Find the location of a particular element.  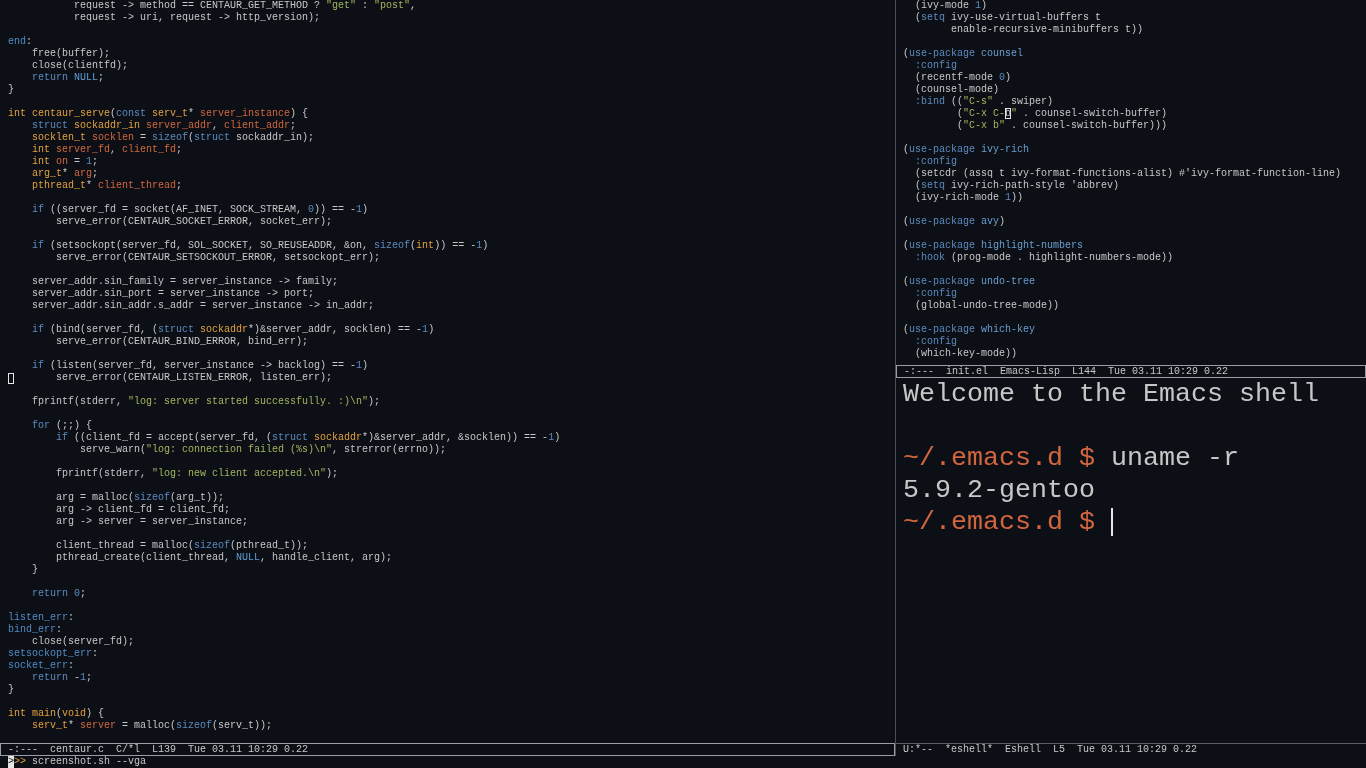

code-line: if ((client_fd = accept(server_fd, (struct sockaddr*)&server_addr, &socklen)) == -1) is located at coordinates (308, 438).